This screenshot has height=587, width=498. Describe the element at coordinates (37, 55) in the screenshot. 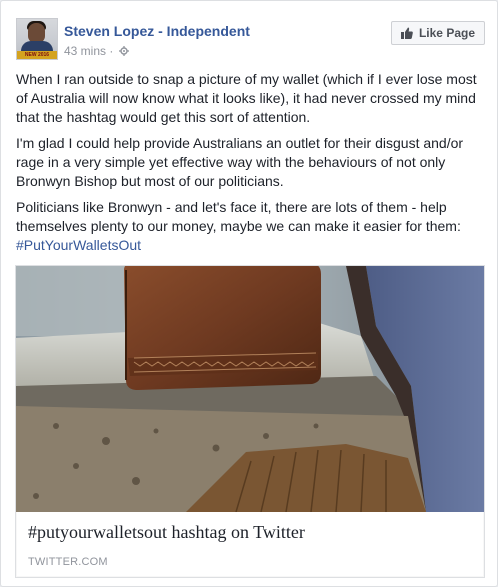

I see `avatar-badge: NEW 2016` at that location.